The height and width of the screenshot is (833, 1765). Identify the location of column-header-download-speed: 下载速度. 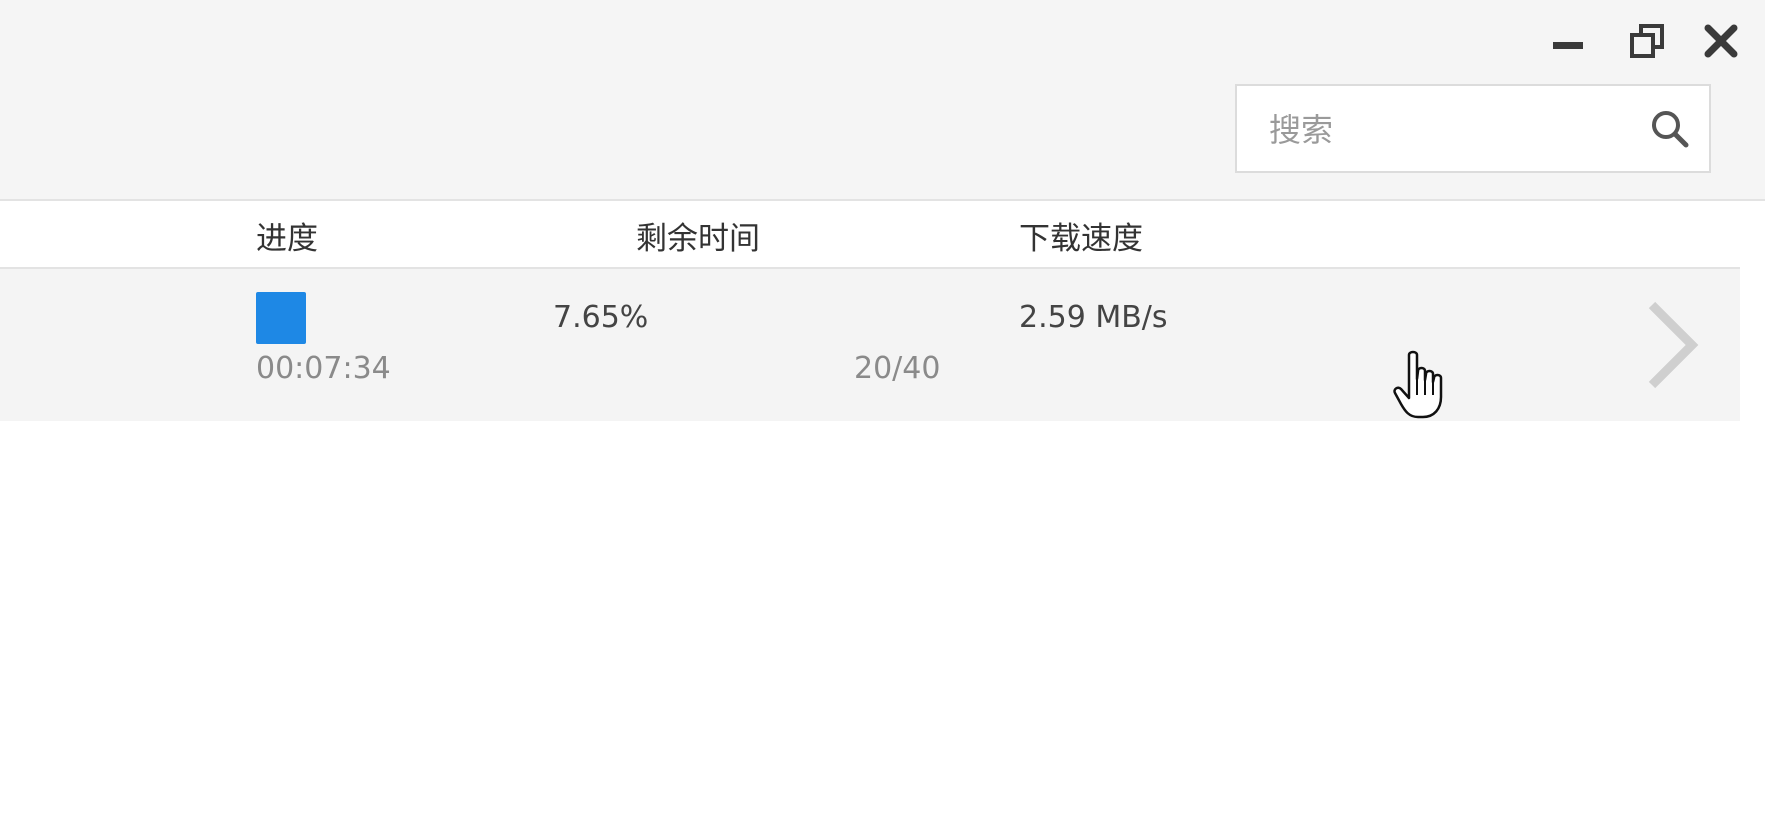
(1081, 235).